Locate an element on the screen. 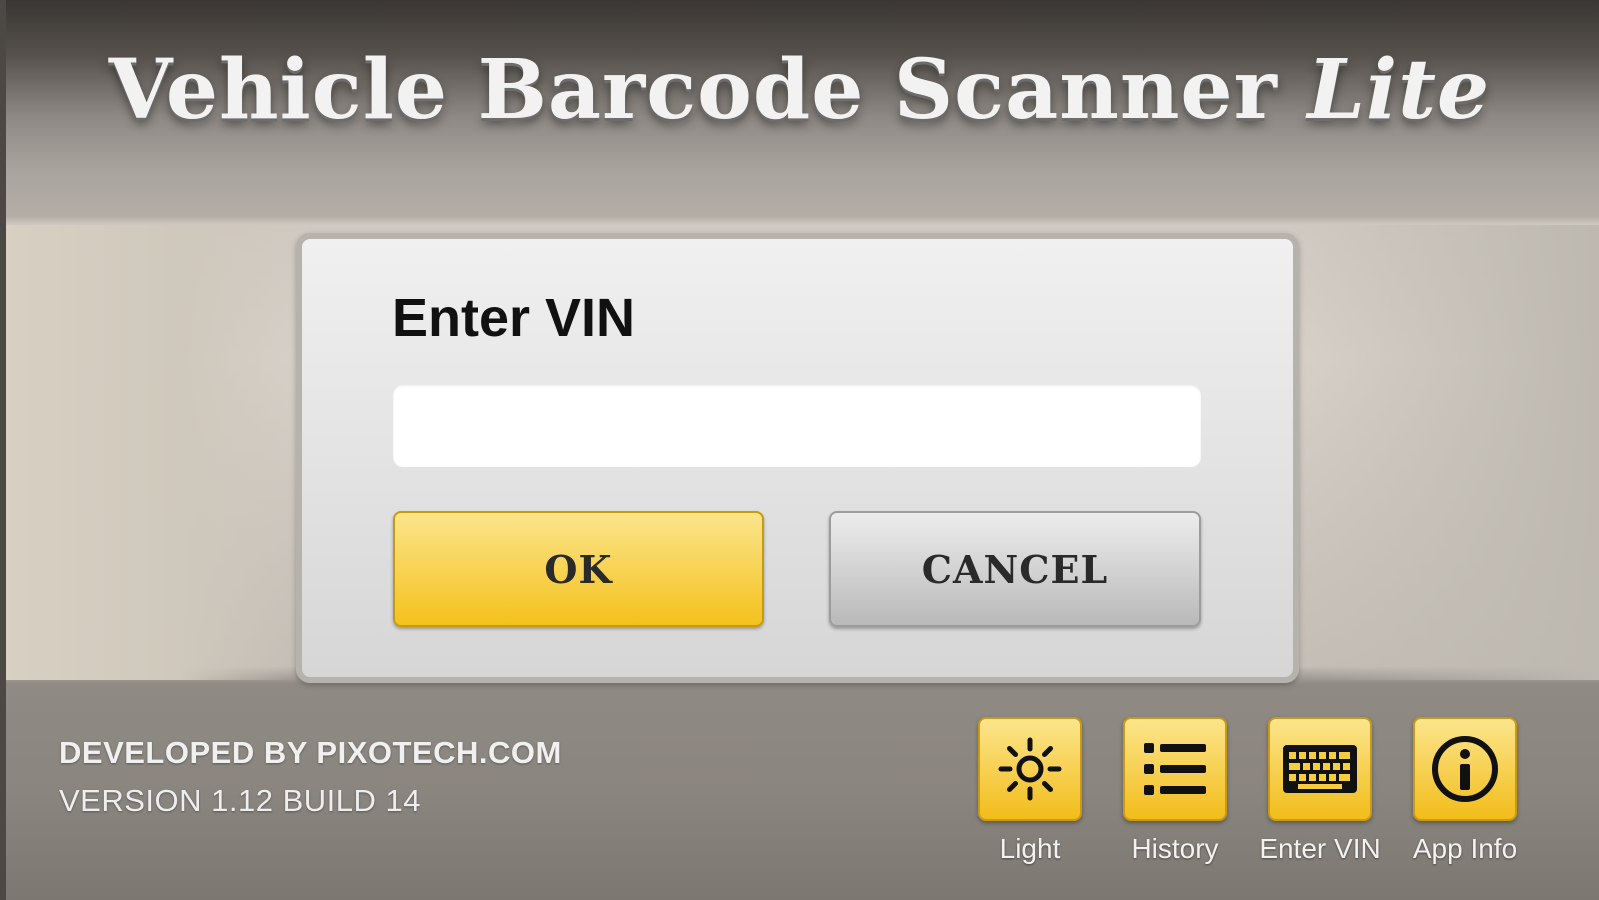  version-info: VERSION 1.12 BUILD 14 is located at coordinates (240, 800).